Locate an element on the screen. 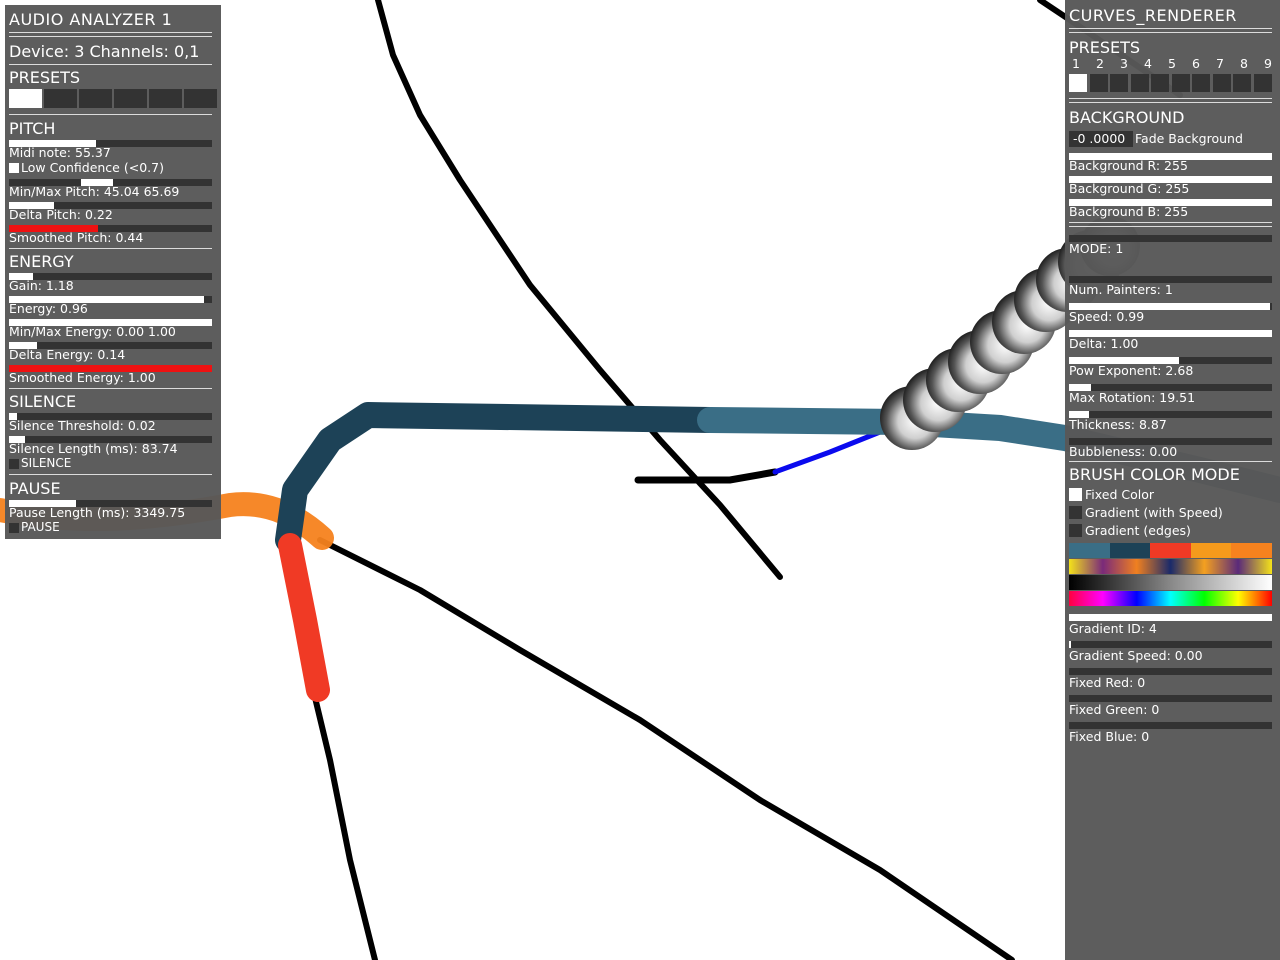 The image size is (1280, 960). gradient-strip-rainbow is located at coordinates (1170, 598).